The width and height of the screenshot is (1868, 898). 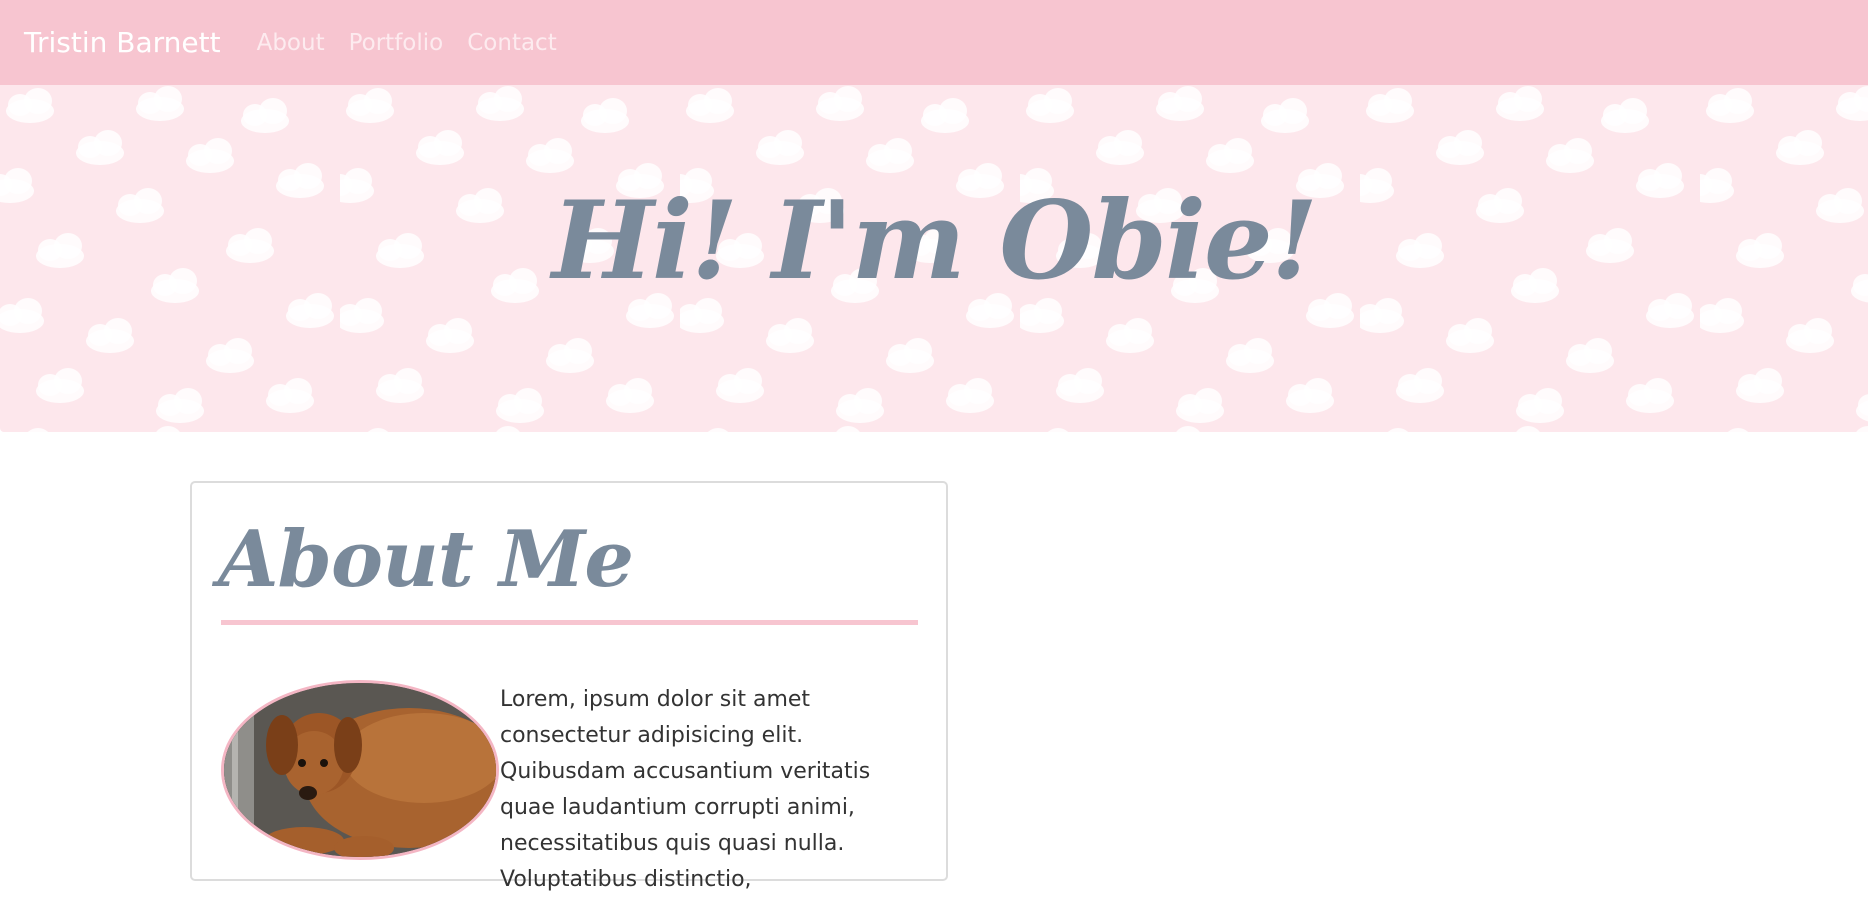 What do you see at coordinates (291, 43) in the screenshot?
I see `nav-link-about: About` at bounding box center [291, 43].